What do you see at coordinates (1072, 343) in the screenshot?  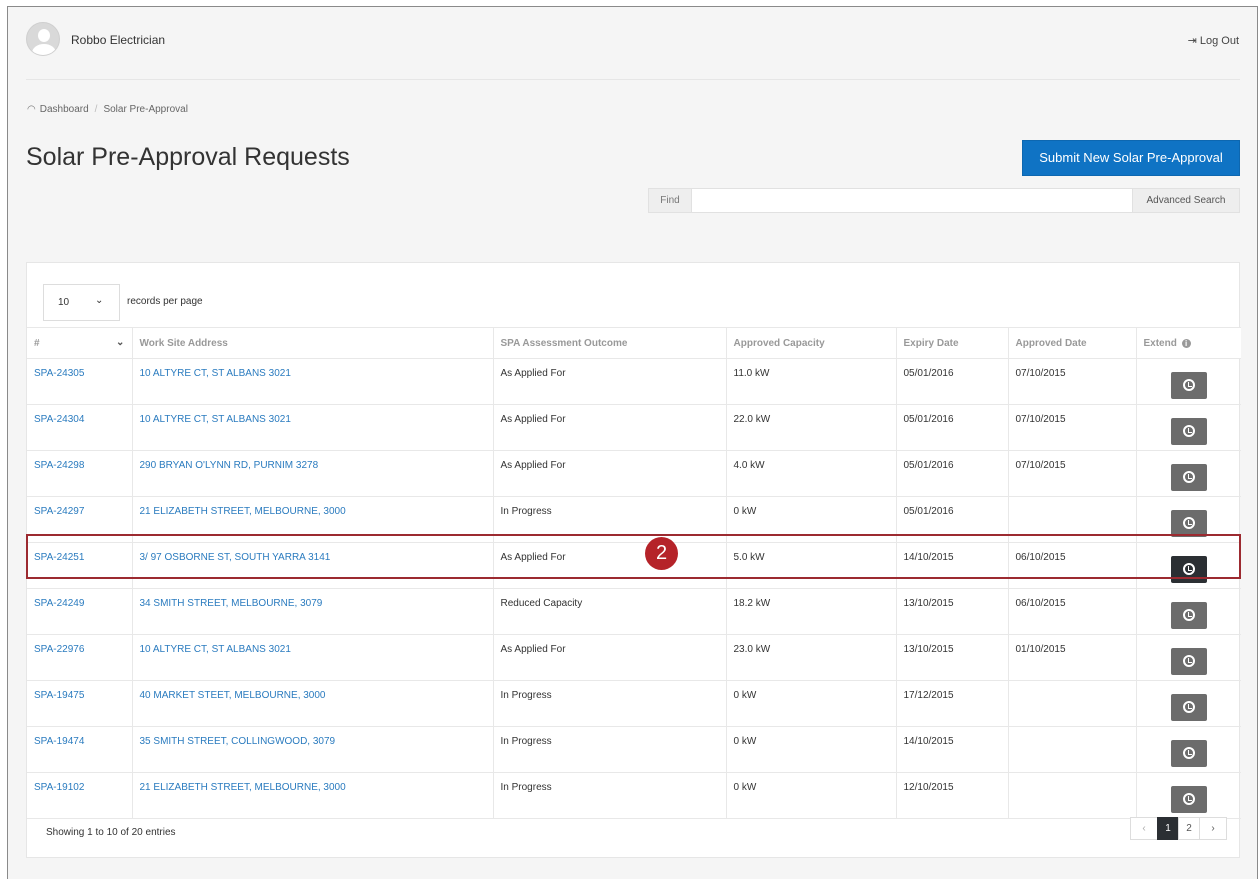 I see `column-header-approved: Approved Date` at bounding box center [1072, 343].